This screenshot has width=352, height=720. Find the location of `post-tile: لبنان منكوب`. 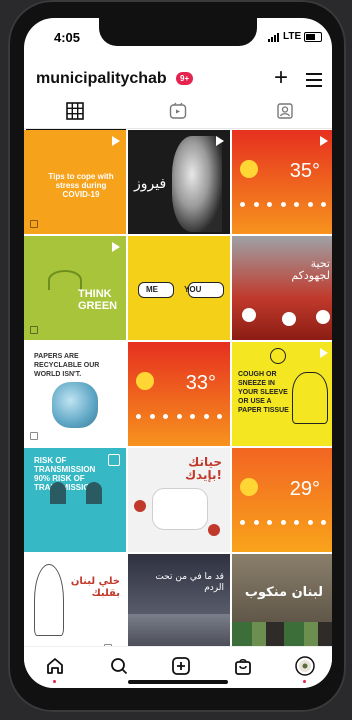

post-tile: لبنان منكوب is located at coordinates (282, 606).